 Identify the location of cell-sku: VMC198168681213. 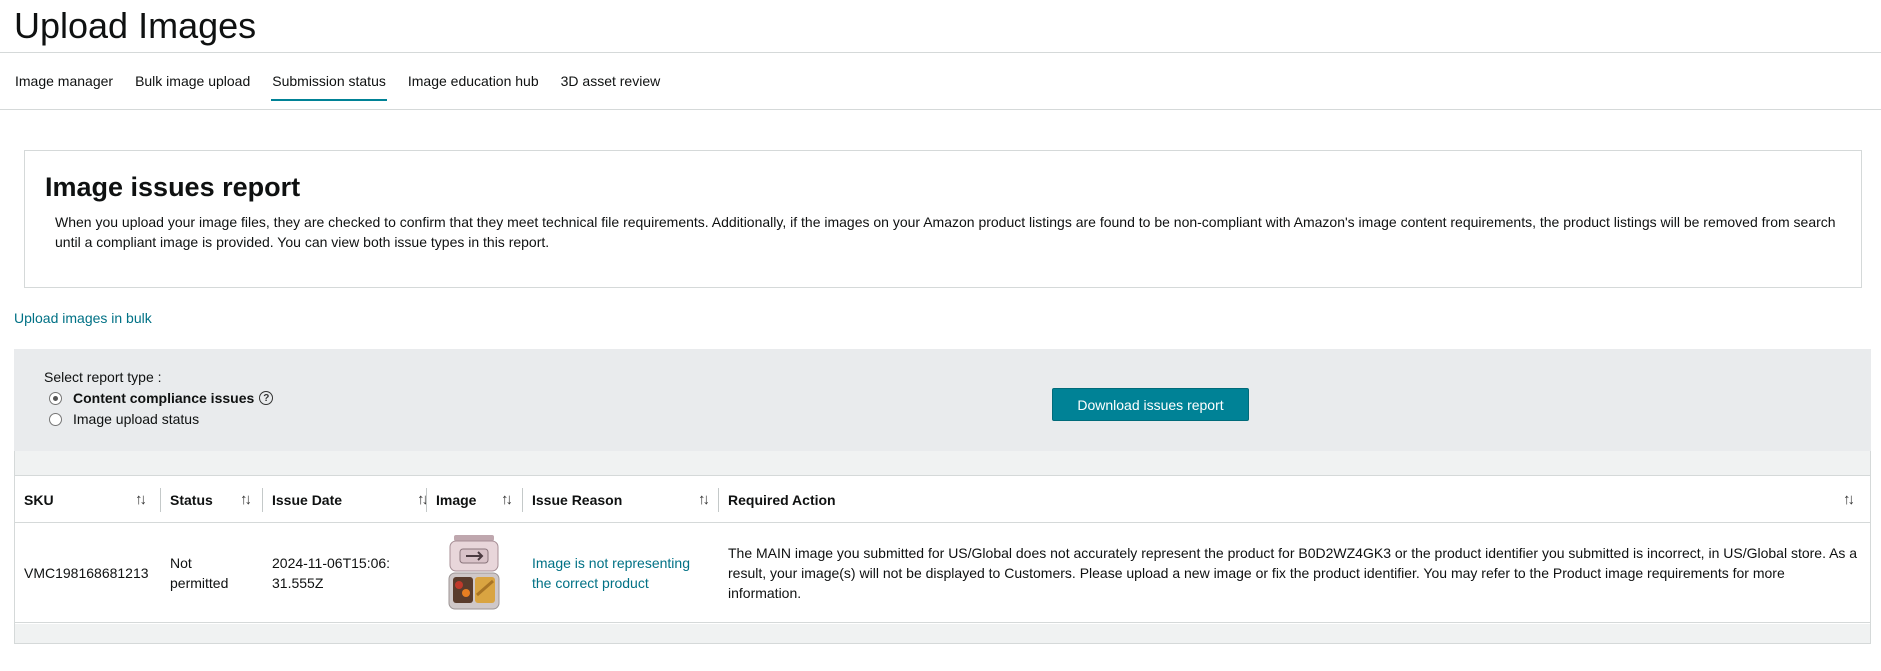
(86, 573).